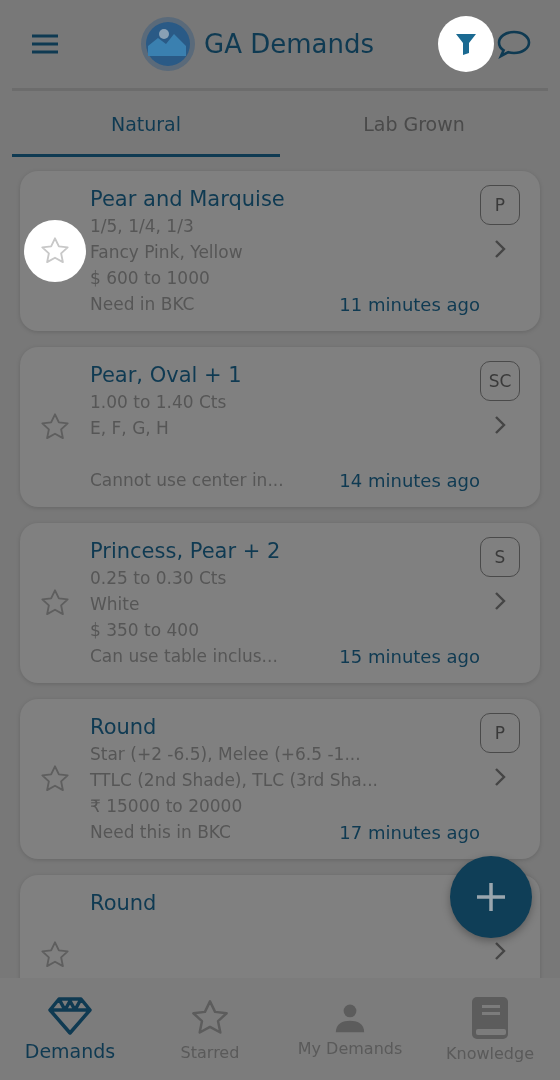 Image resolution: width=560 pixels, height=1080 pixels. I want to click on menu-button, so click(45, 44).